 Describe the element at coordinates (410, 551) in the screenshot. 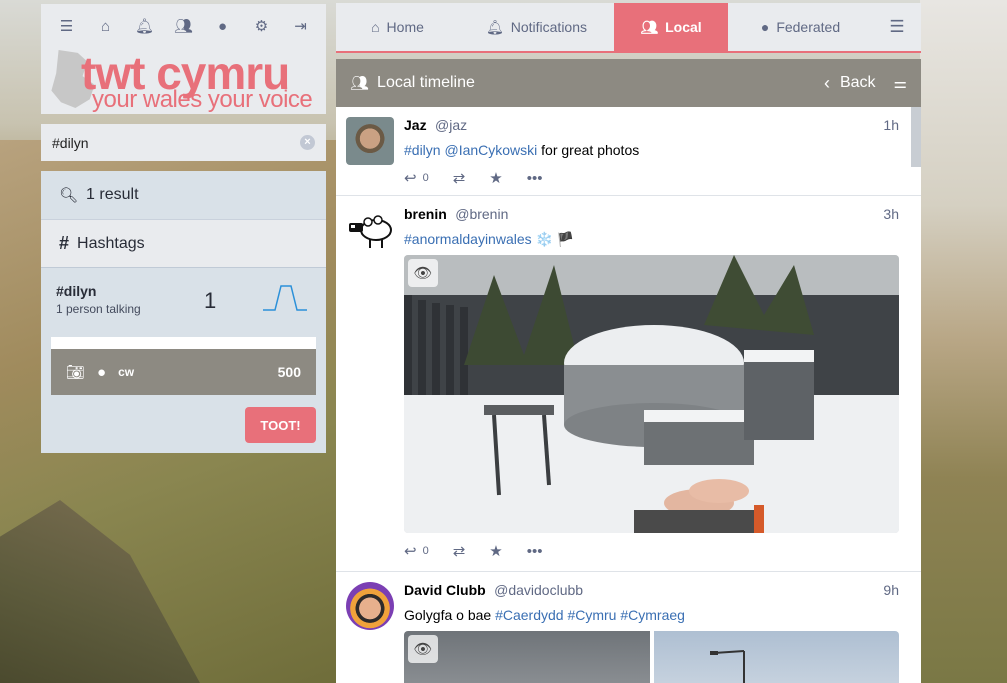

I see `reply-icon: ↩` at that location.